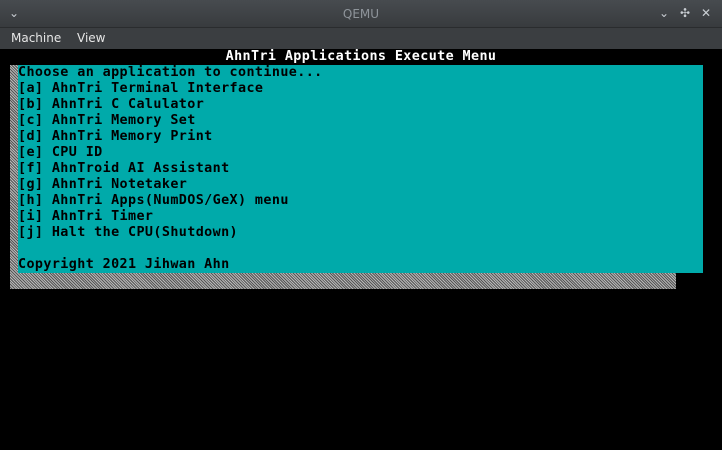  Describe the element at coordinates (102, 185) in the screenshot. I see `menu-option-g: [g] AhnTri Notetaker` at that location.